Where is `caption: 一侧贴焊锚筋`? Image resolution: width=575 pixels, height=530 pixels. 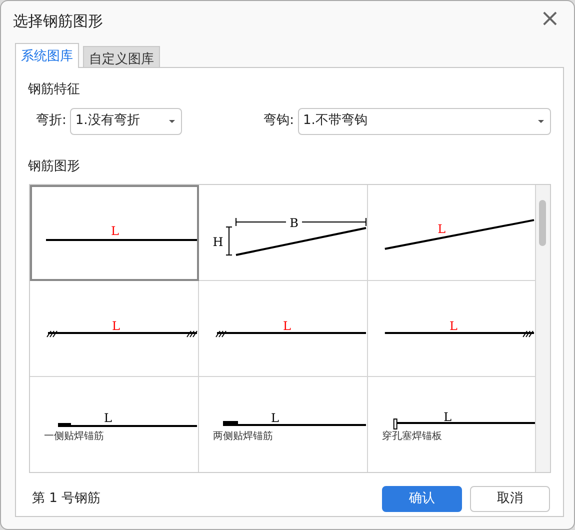 caption: 一侧贴焊锚筋 is located at coordinates (74, 436).